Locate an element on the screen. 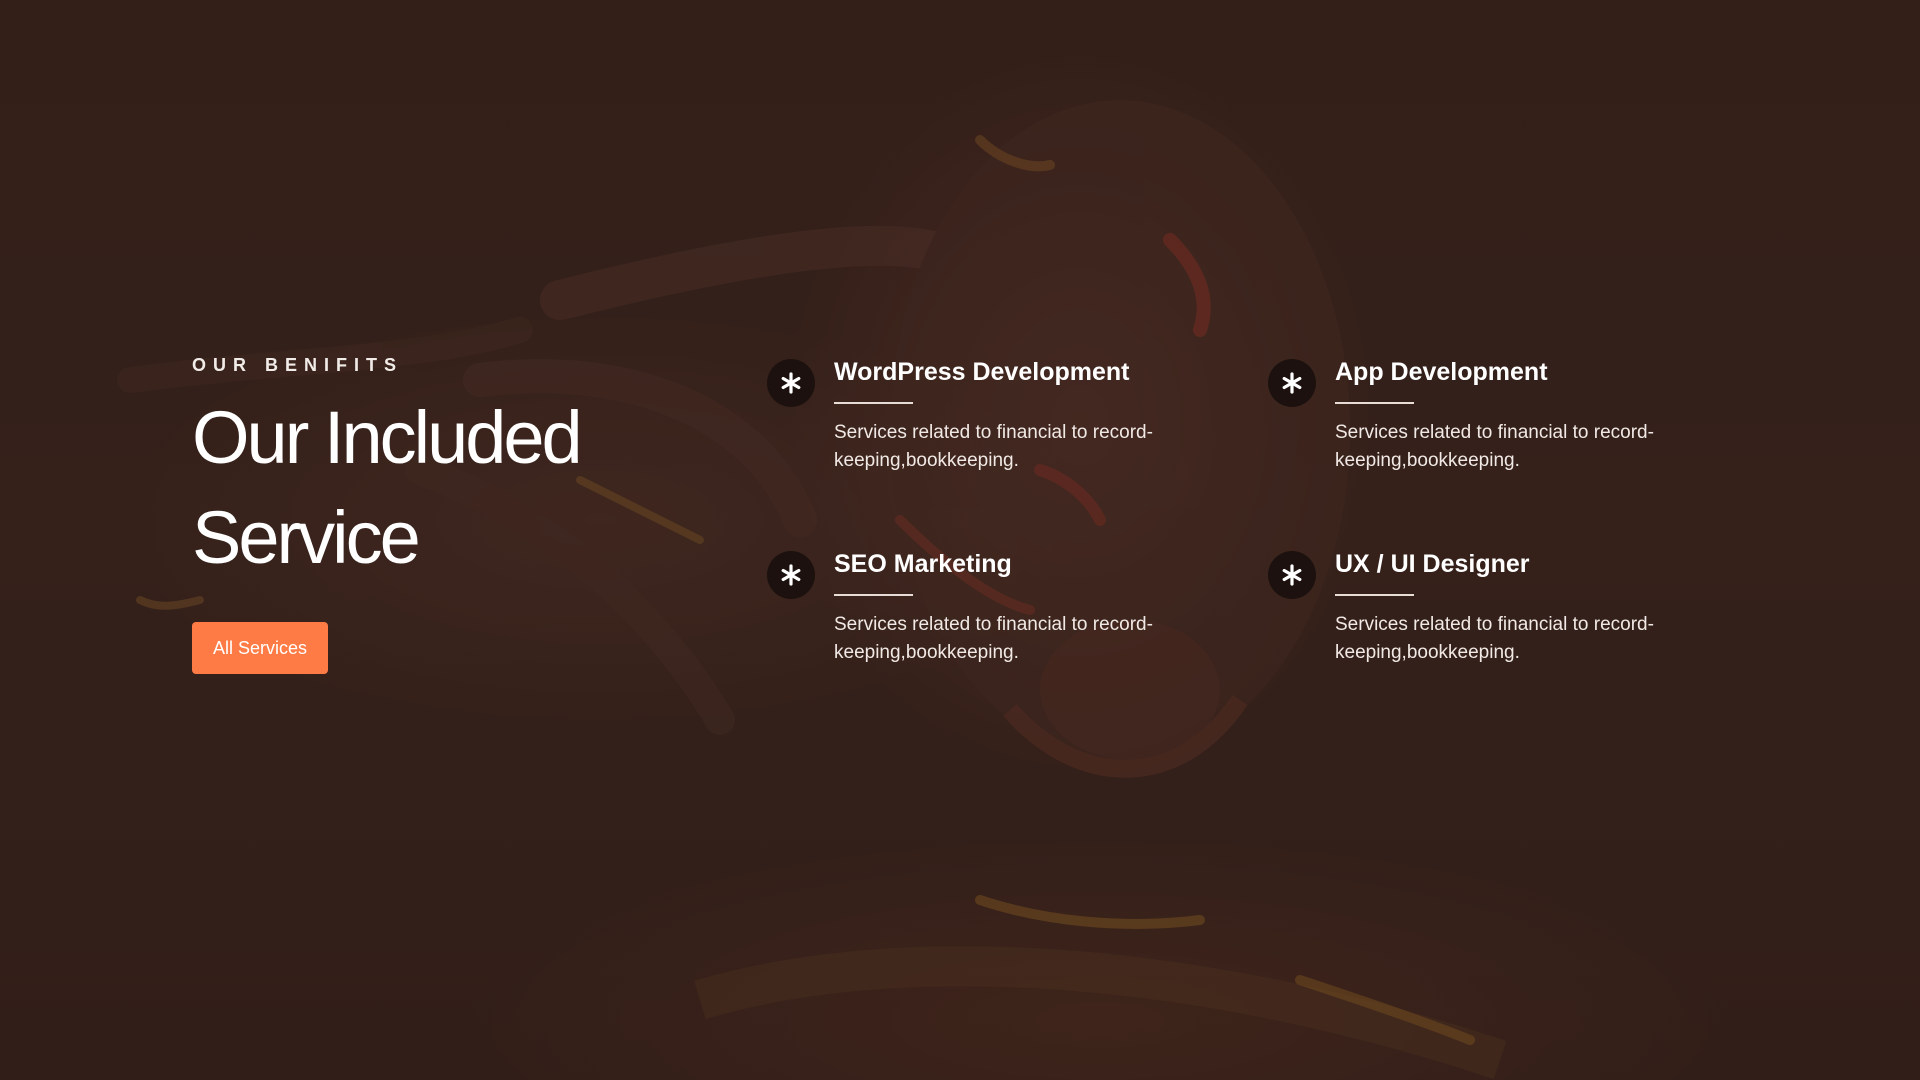 Image resolution: width=1920 pixels, height=1080 pixels. section-title: Our Included Service is located at coordinates (452, 488).